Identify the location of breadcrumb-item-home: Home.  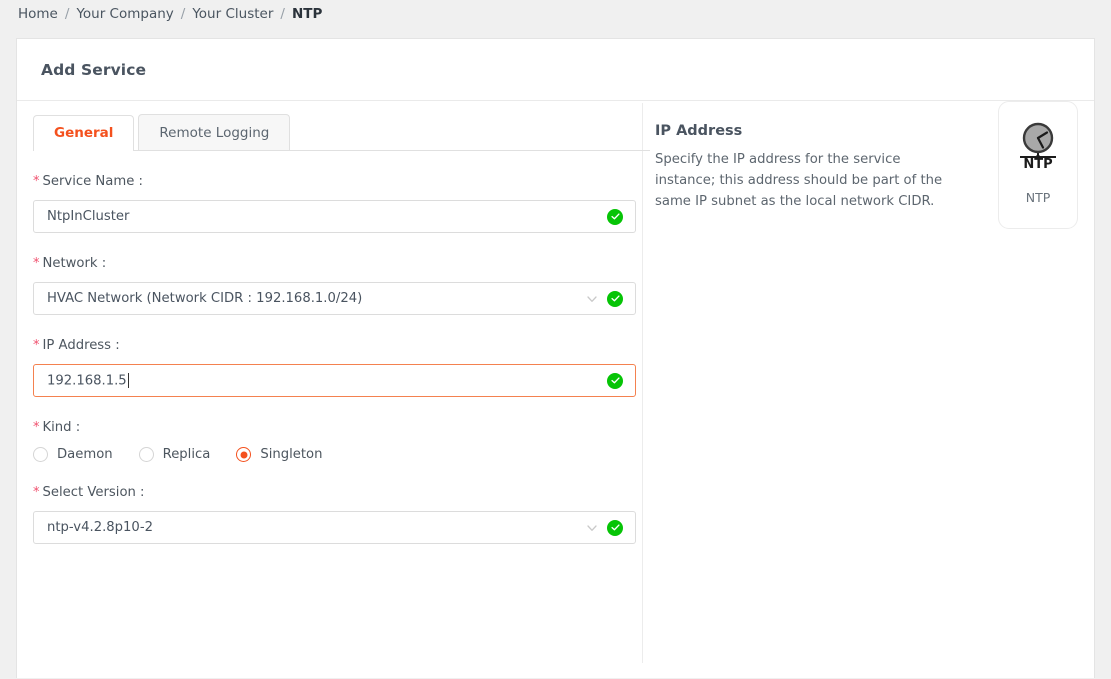
(38, 14).